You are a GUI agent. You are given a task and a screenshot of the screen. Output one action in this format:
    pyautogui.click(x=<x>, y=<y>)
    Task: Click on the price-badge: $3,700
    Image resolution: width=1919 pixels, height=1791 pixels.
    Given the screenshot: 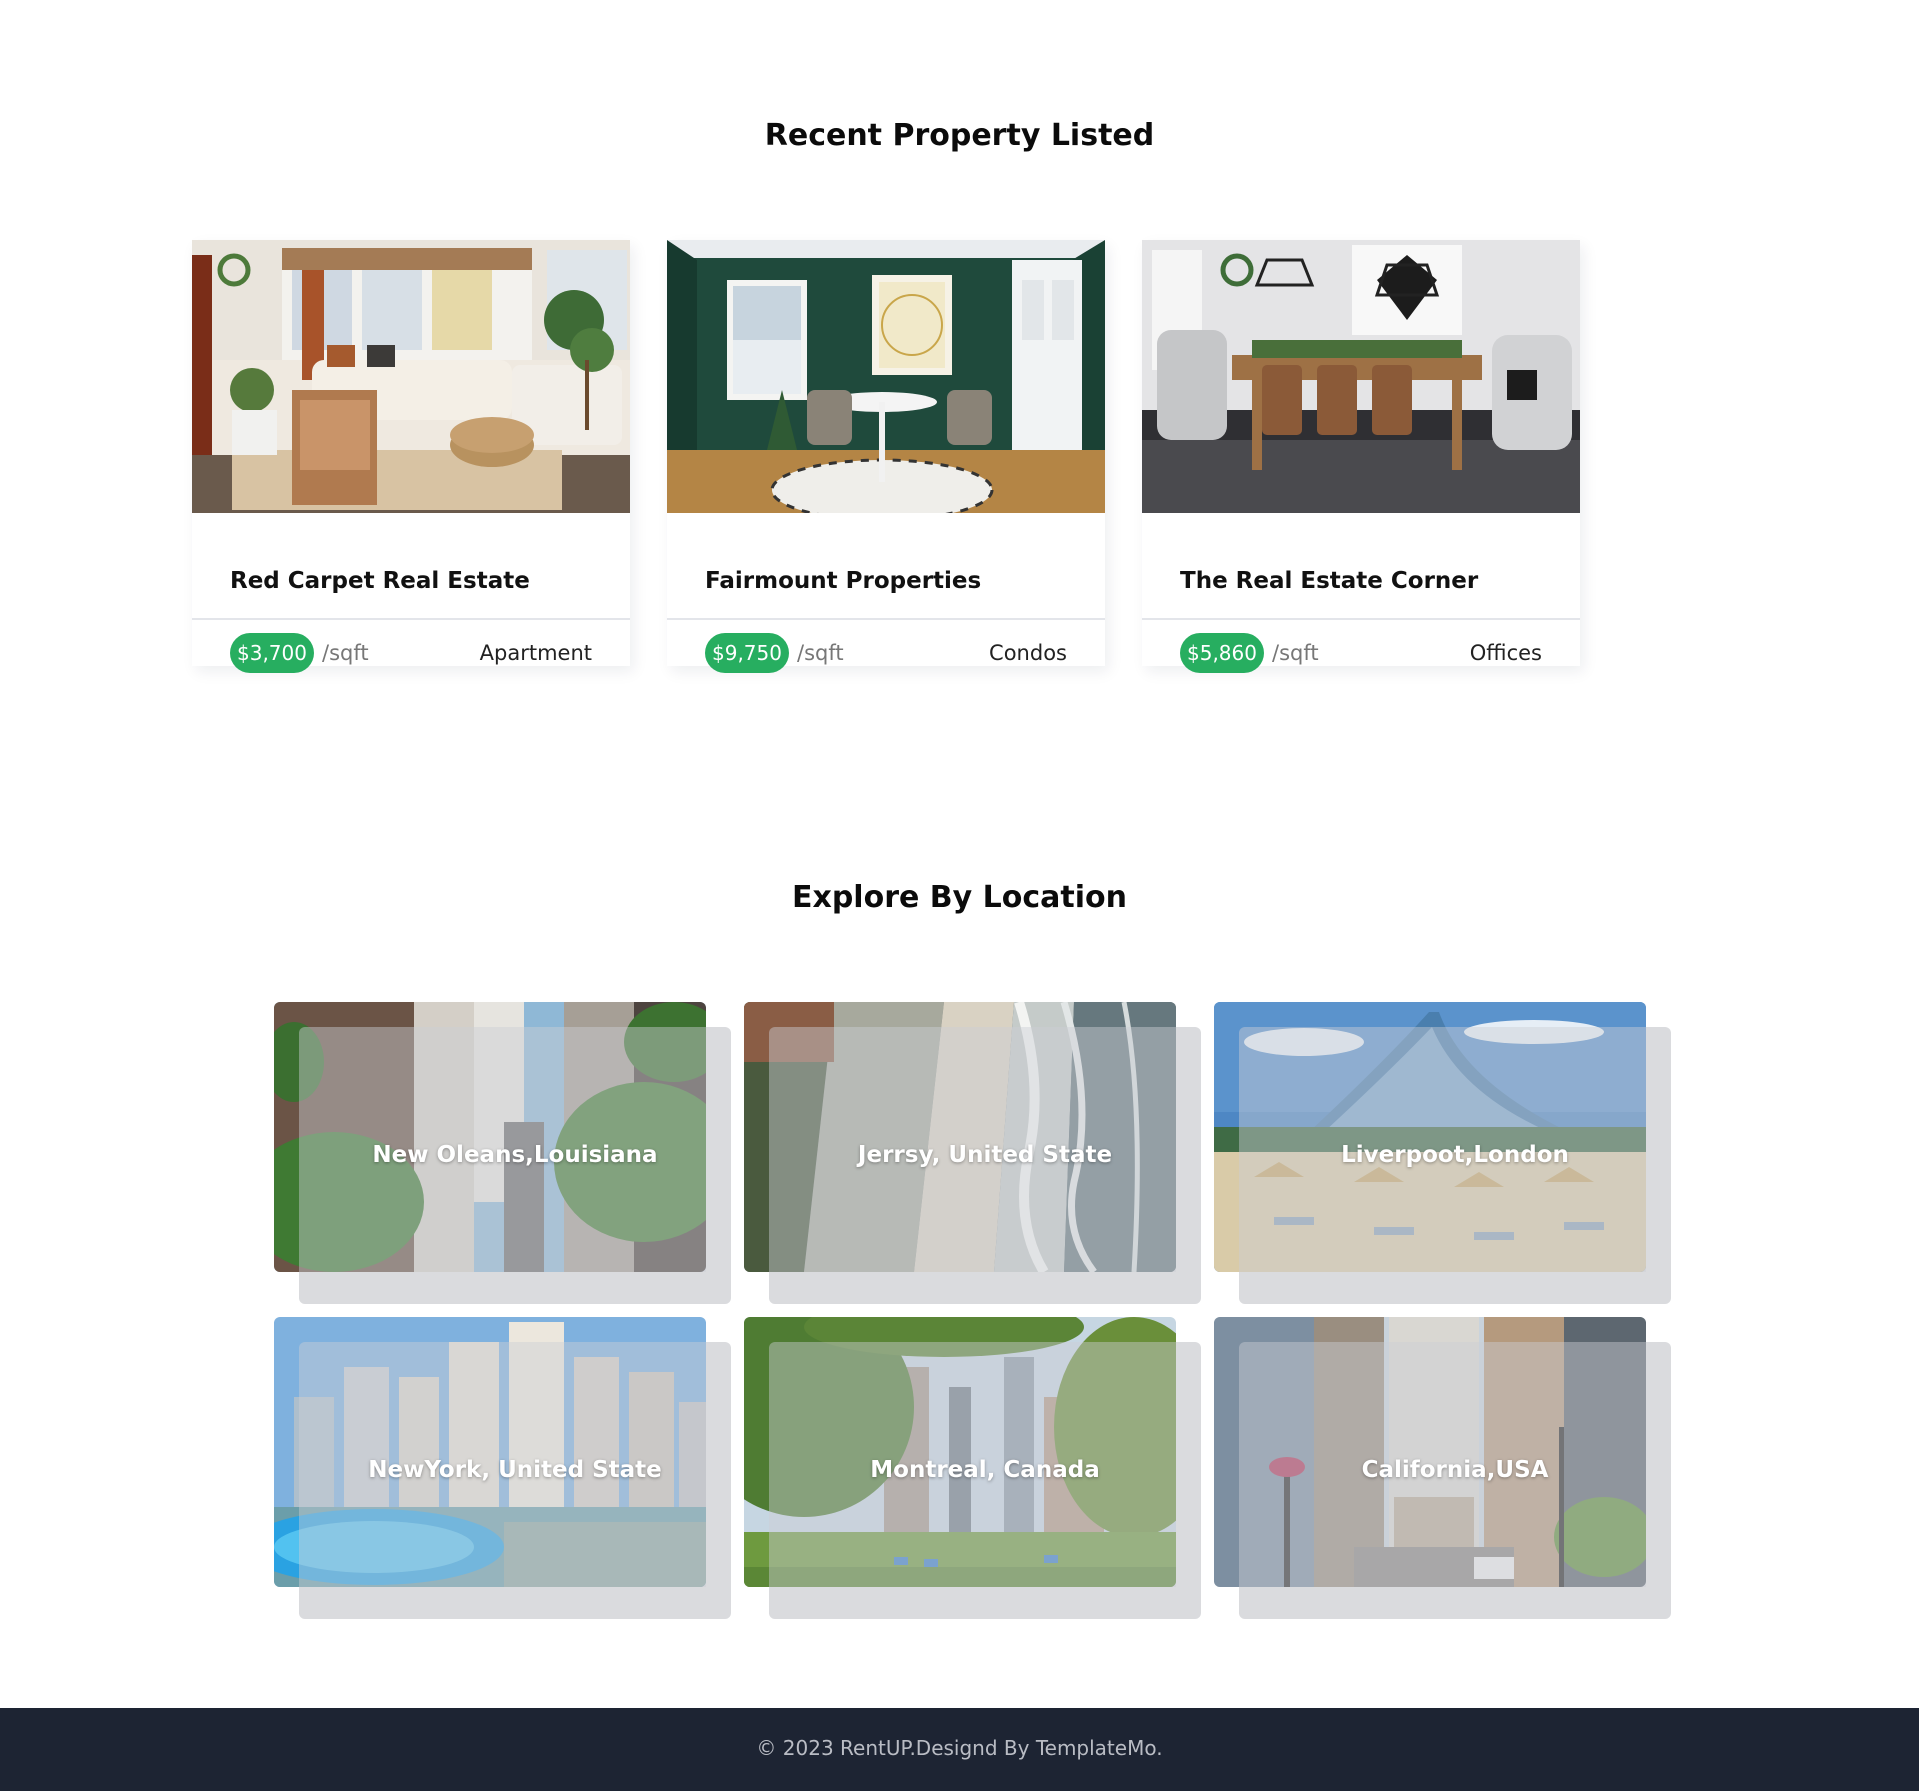 What is the action you would take?
    pyautogui.click(x=272, y=653)
    